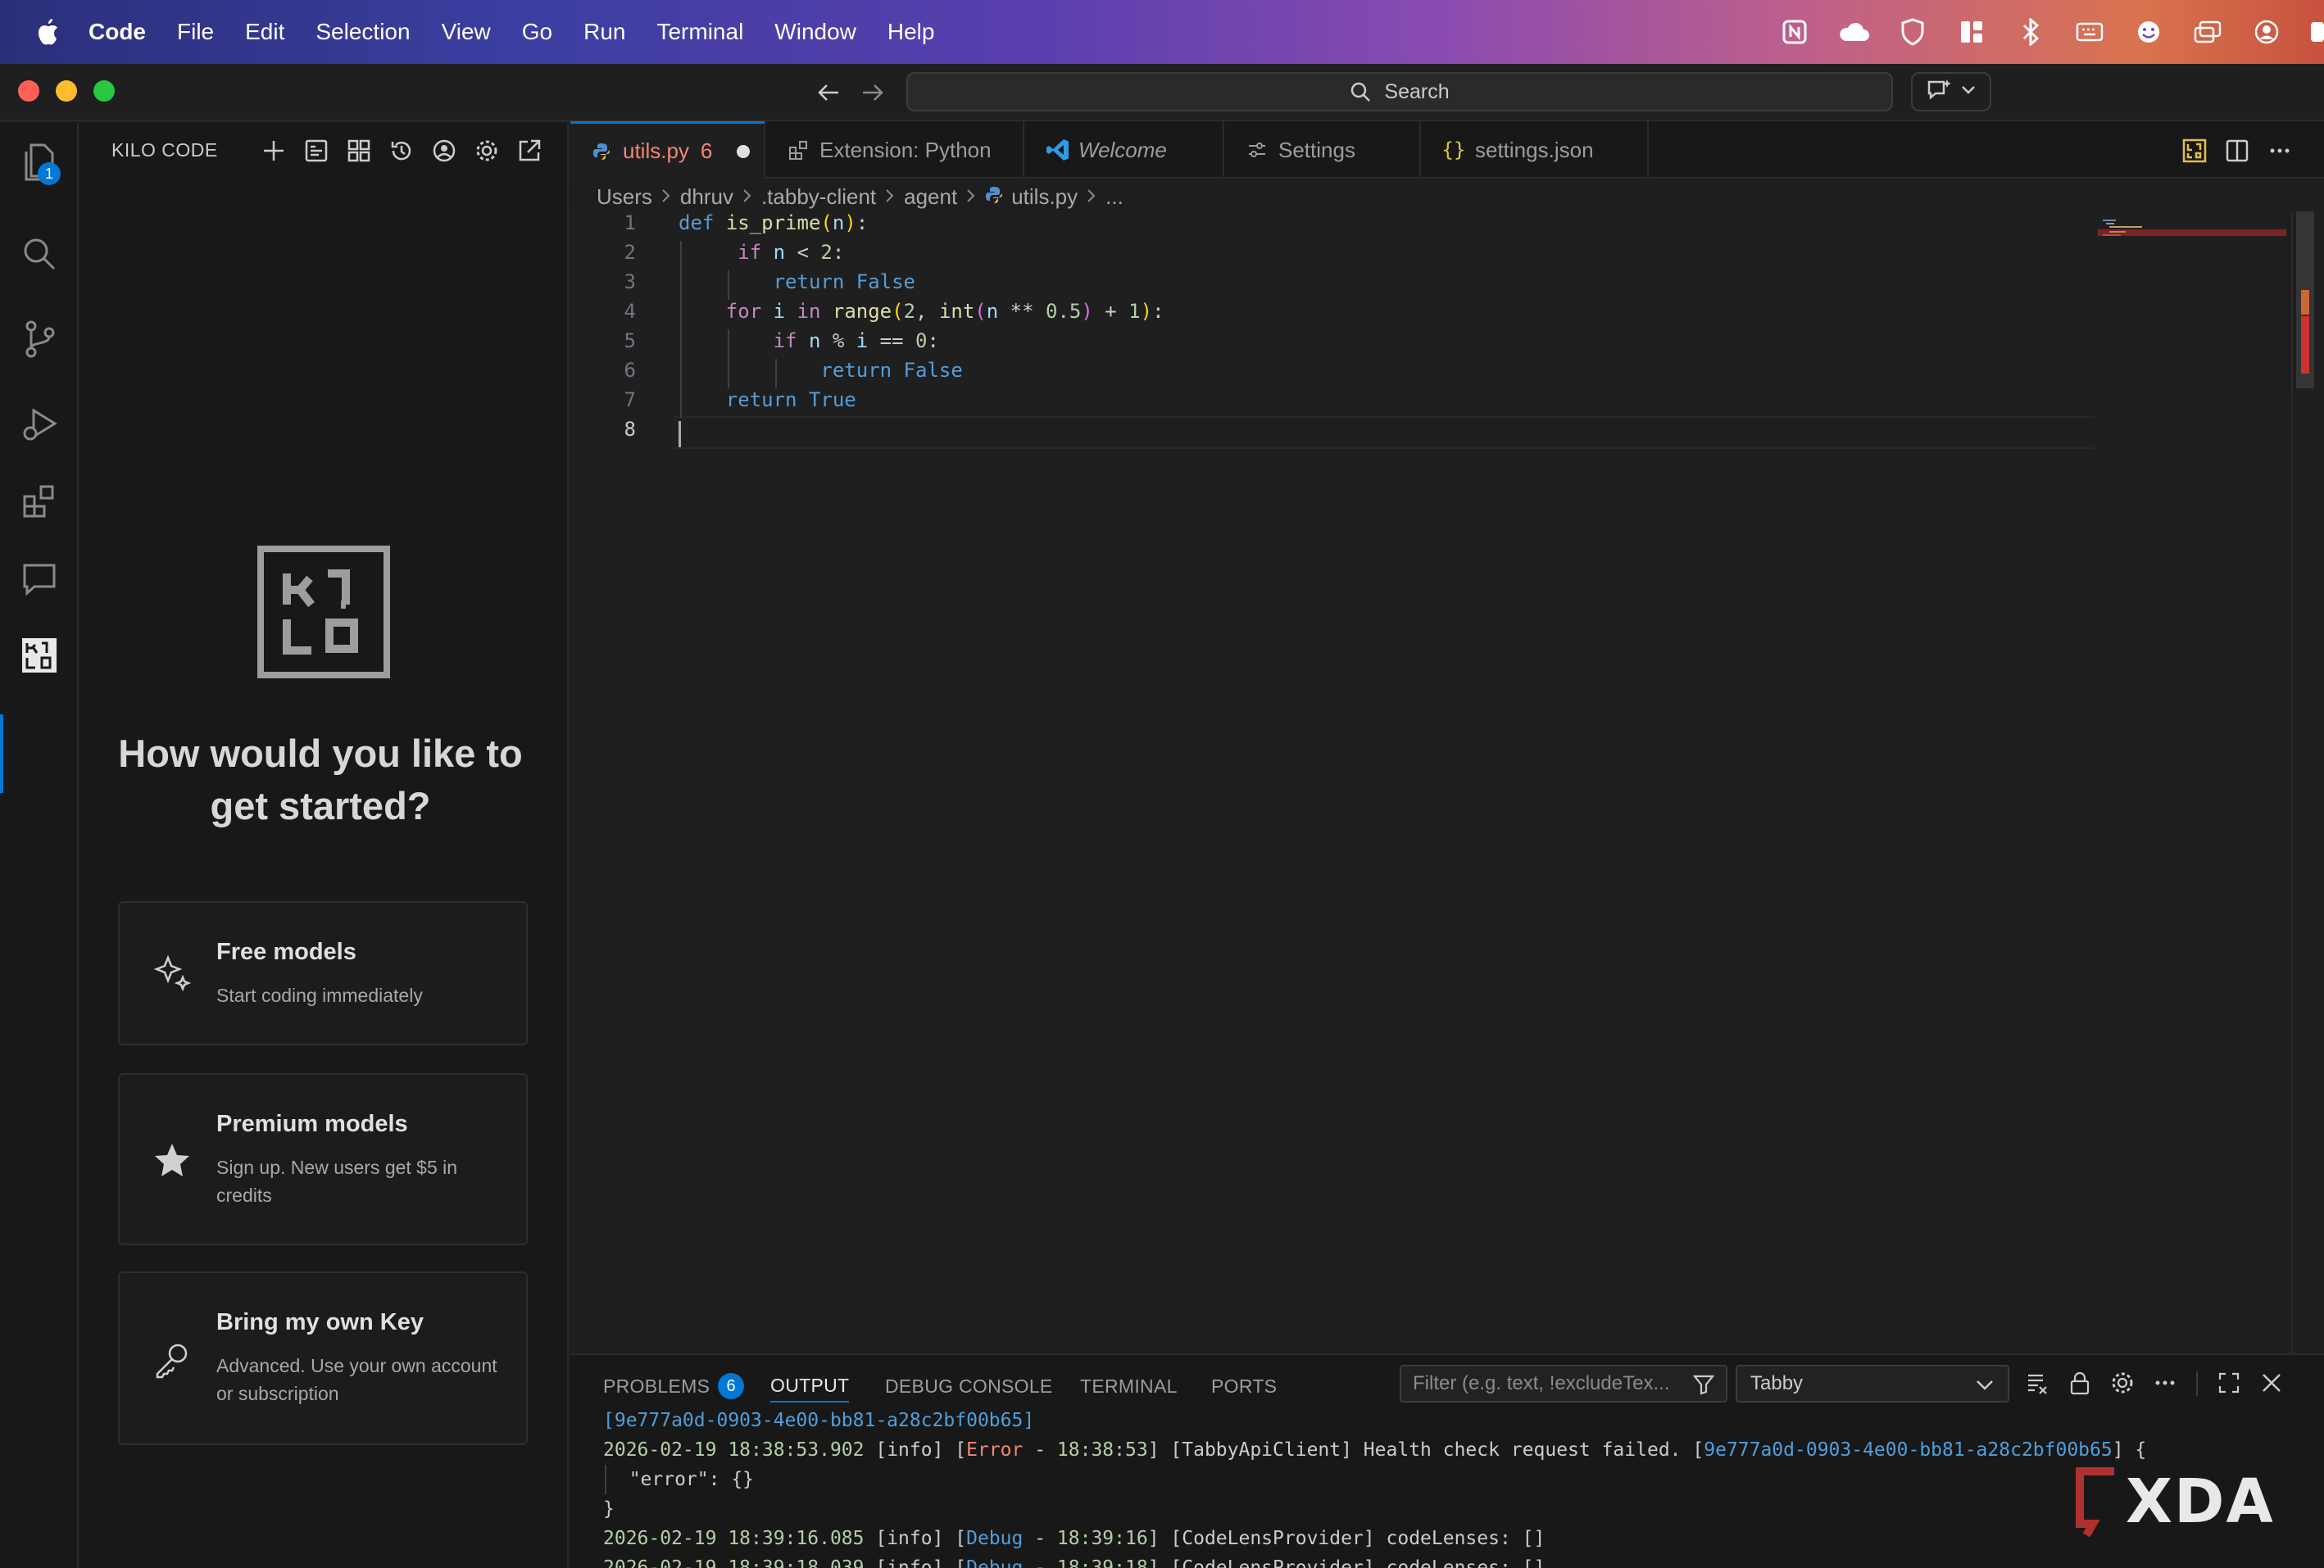  I want to click on chat-icon, so click(39, 578).